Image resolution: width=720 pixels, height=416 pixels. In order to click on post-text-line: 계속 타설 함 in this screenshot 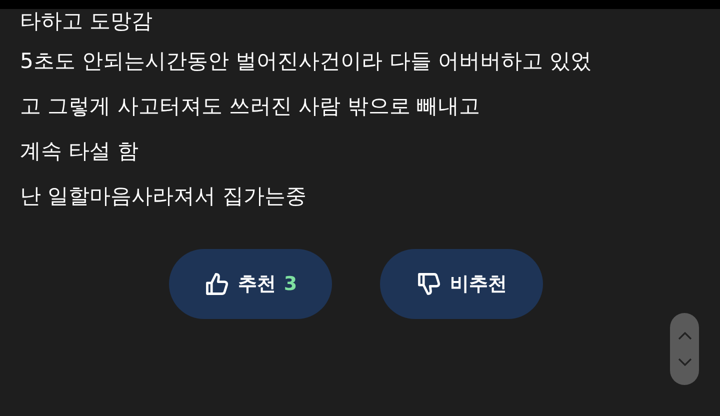, I will do `click(80, 151)`.